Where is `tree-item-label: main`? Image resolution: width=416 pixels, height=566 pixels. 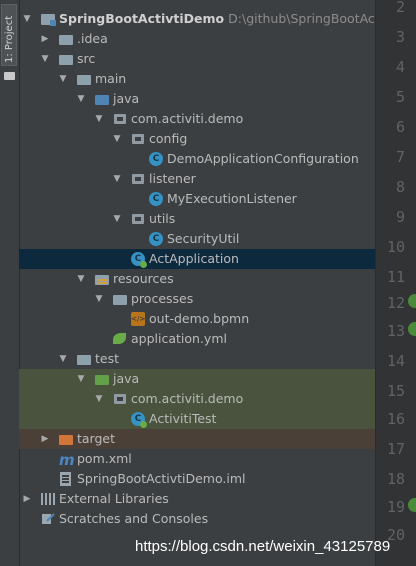 tree-item-label: main is located at coordinates (111, 78).